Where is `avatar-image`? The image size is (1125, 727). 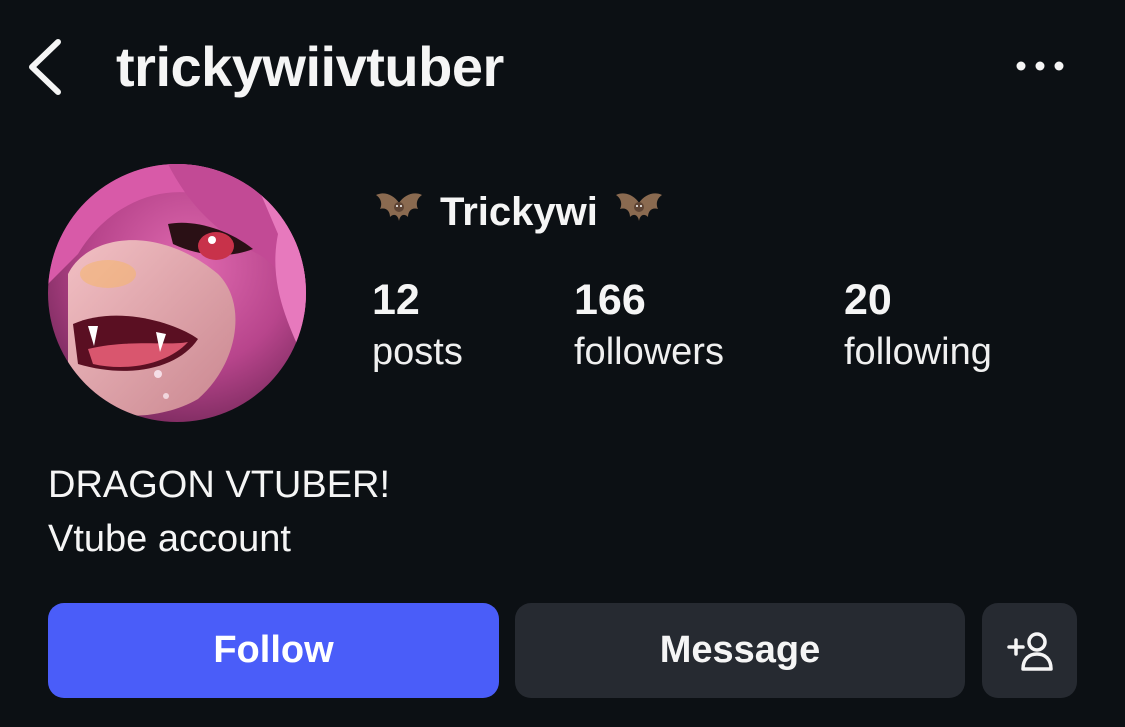
avatar-image is located at coordinates (177, 293).